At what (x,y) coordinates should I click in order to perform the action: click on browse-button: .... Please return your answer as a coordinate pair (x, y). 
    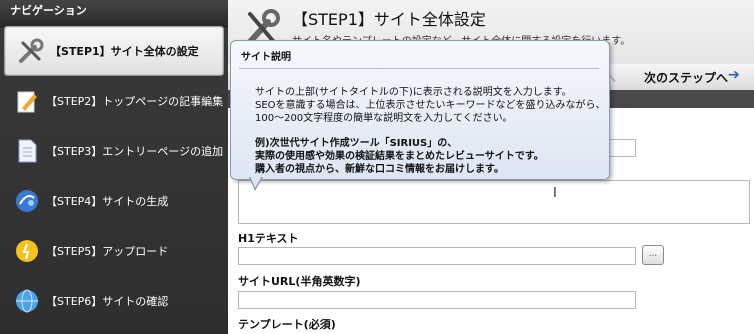
    Looking at the image, I should click on (653, 255).